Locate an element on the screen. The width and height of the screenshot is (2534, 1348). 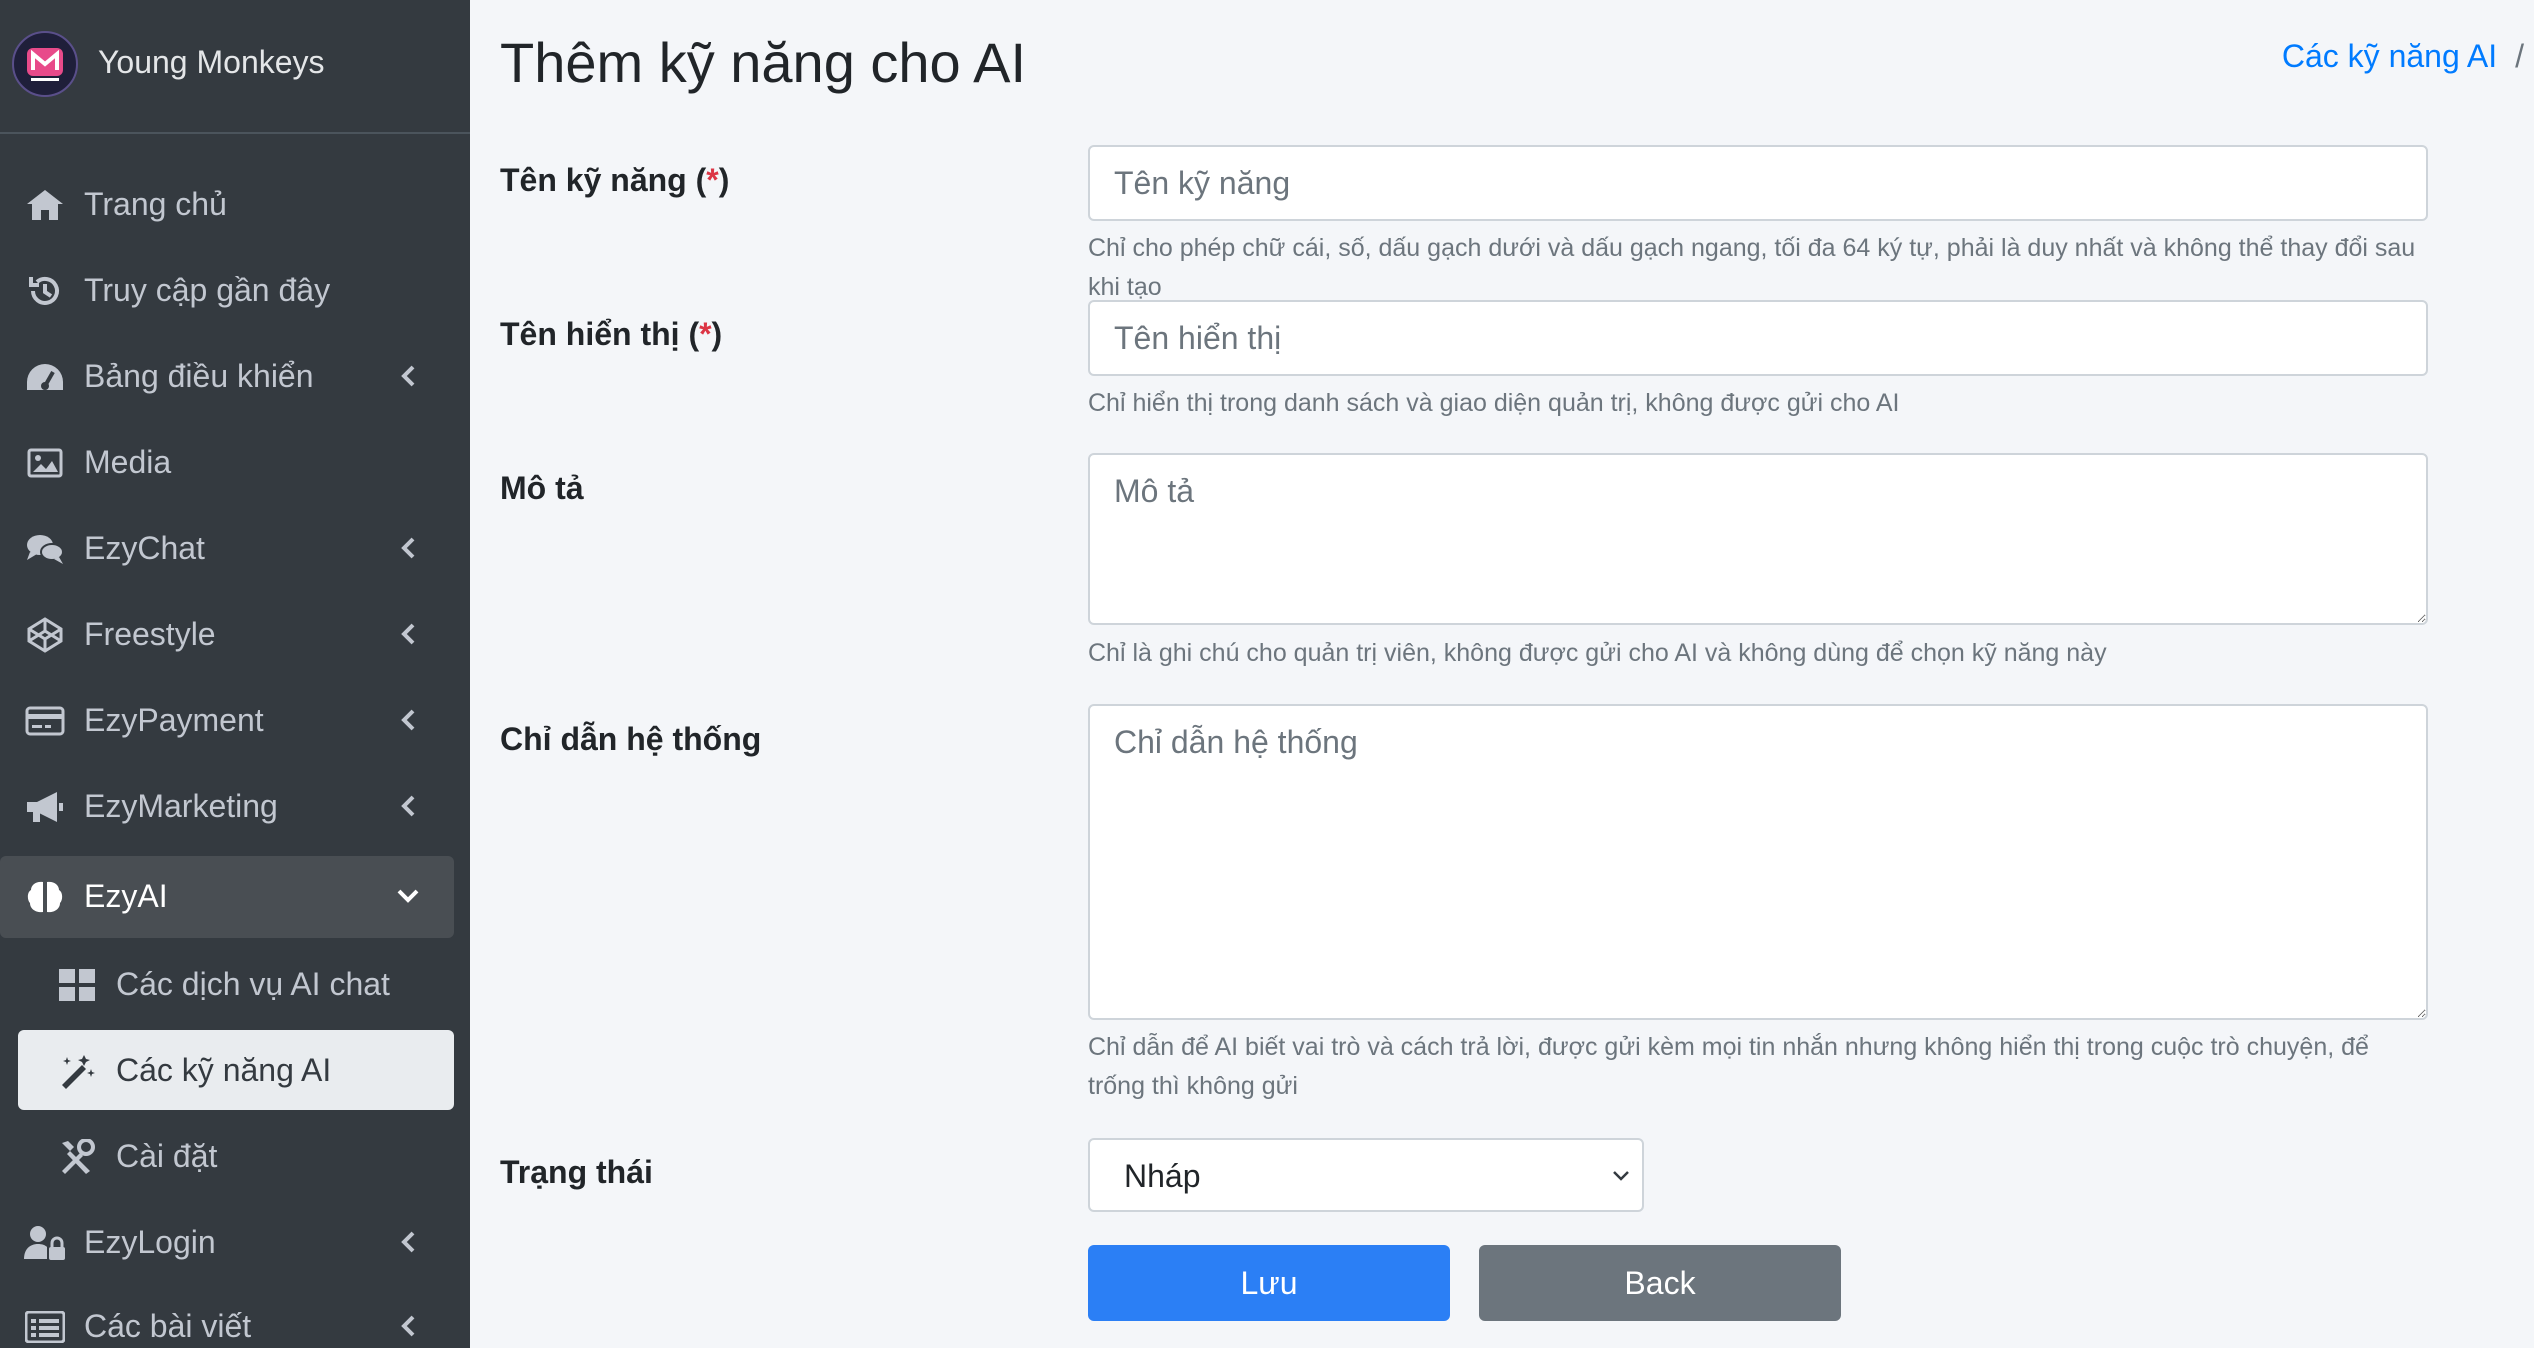
megaphone-icon is located at coordinates (45, 807).